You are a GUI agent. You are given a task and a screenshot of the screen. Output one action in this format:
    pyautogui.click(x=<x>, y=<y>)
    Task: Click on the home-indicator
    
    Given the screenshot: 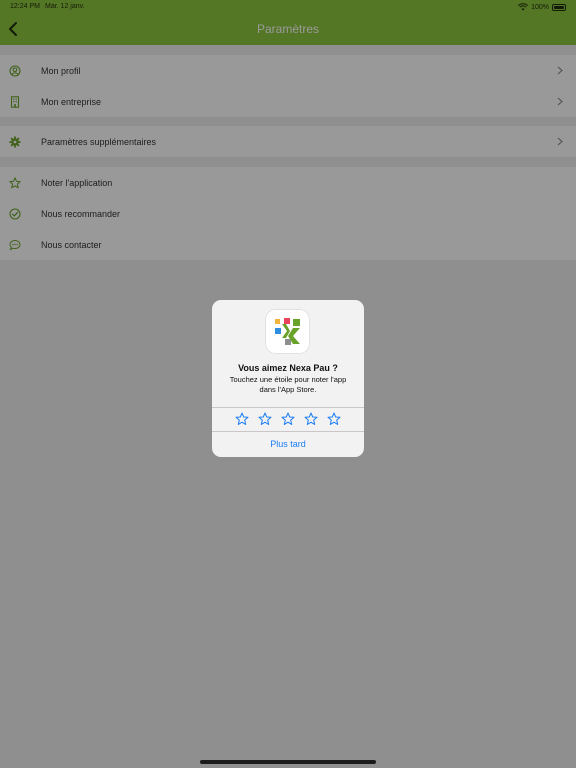 What is the action you would take?
    pyautogui.click(x=288, y=762)
    